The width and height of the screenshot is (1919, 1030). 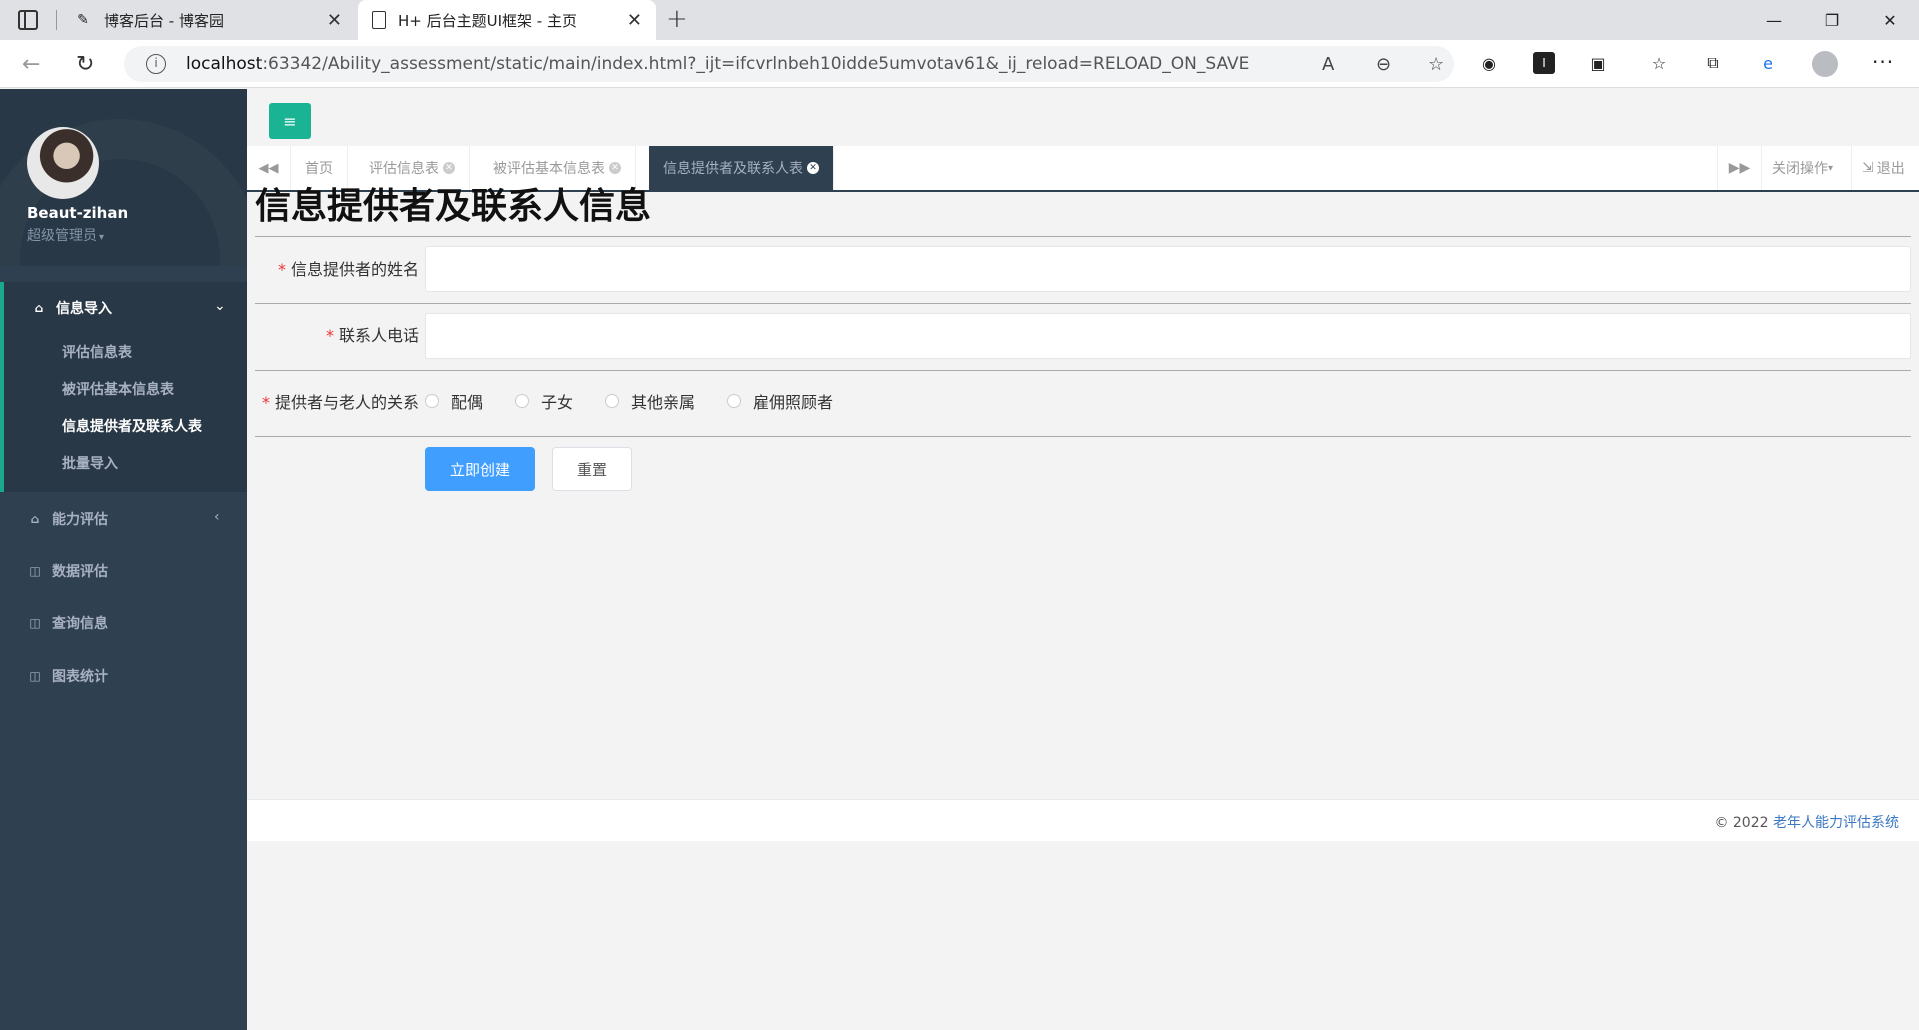 I want to click on chevron-left-icon: ‹, so click(x=217, y=517).